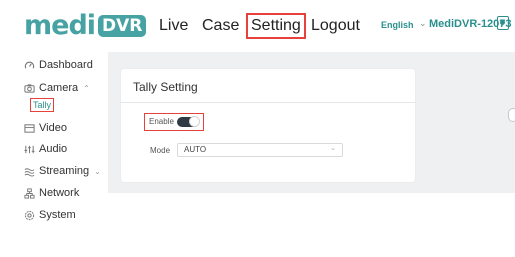  I want to click on sidebar-item-system: System, so click(50, 215).